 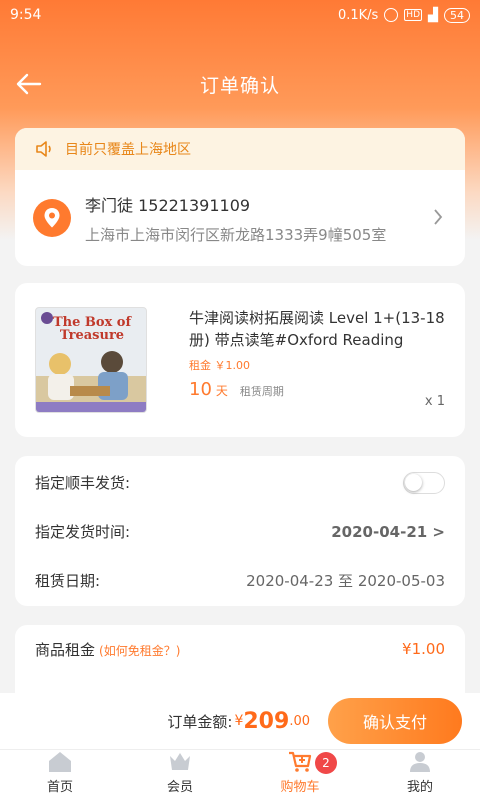 I want to click on cover-illustration, so click(x=91, y=378).